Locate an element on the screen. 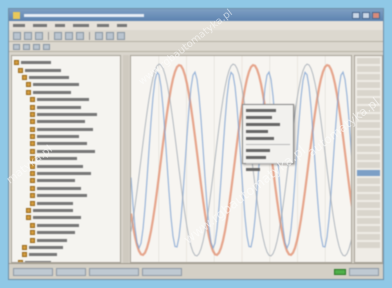 The width and height of the screenshot is (392, 288). close-button is located at coordinates (376, 15).